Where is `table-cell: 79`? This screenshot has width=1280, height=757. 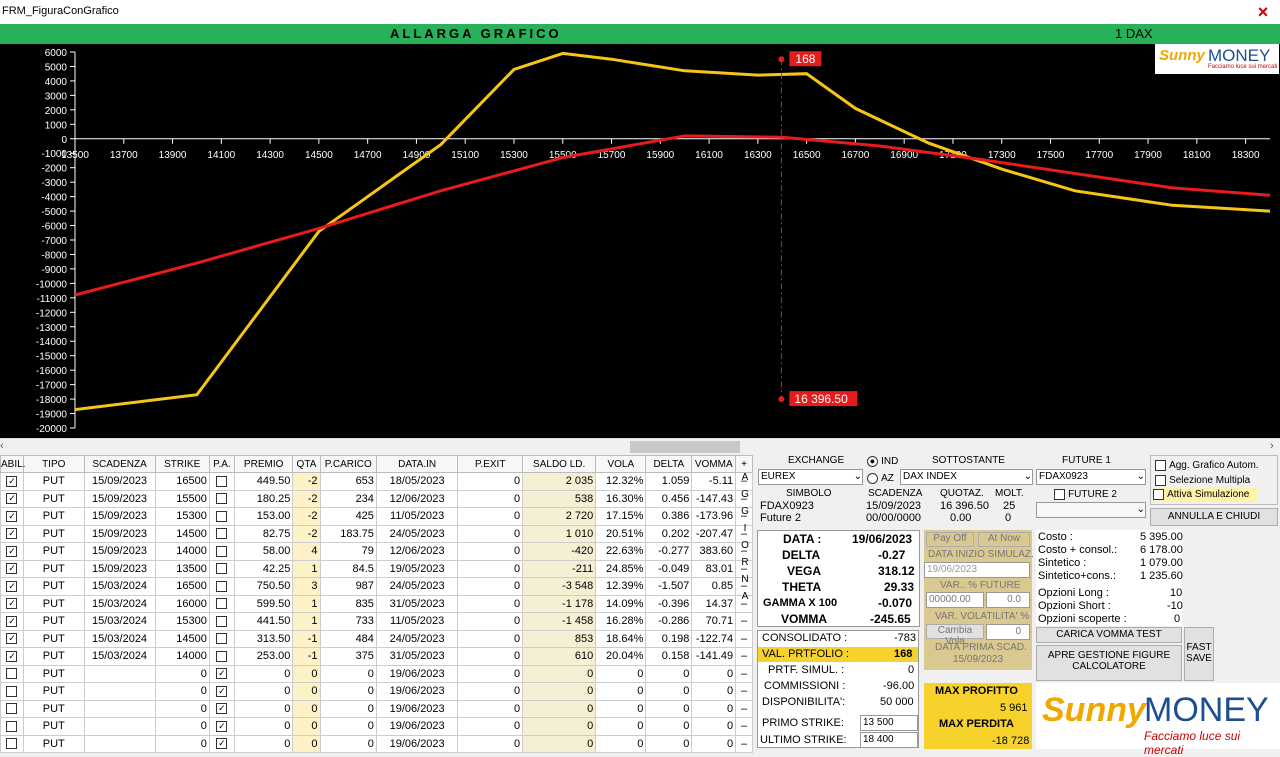 table-cell: 79 is located at coordinates (348, 551).